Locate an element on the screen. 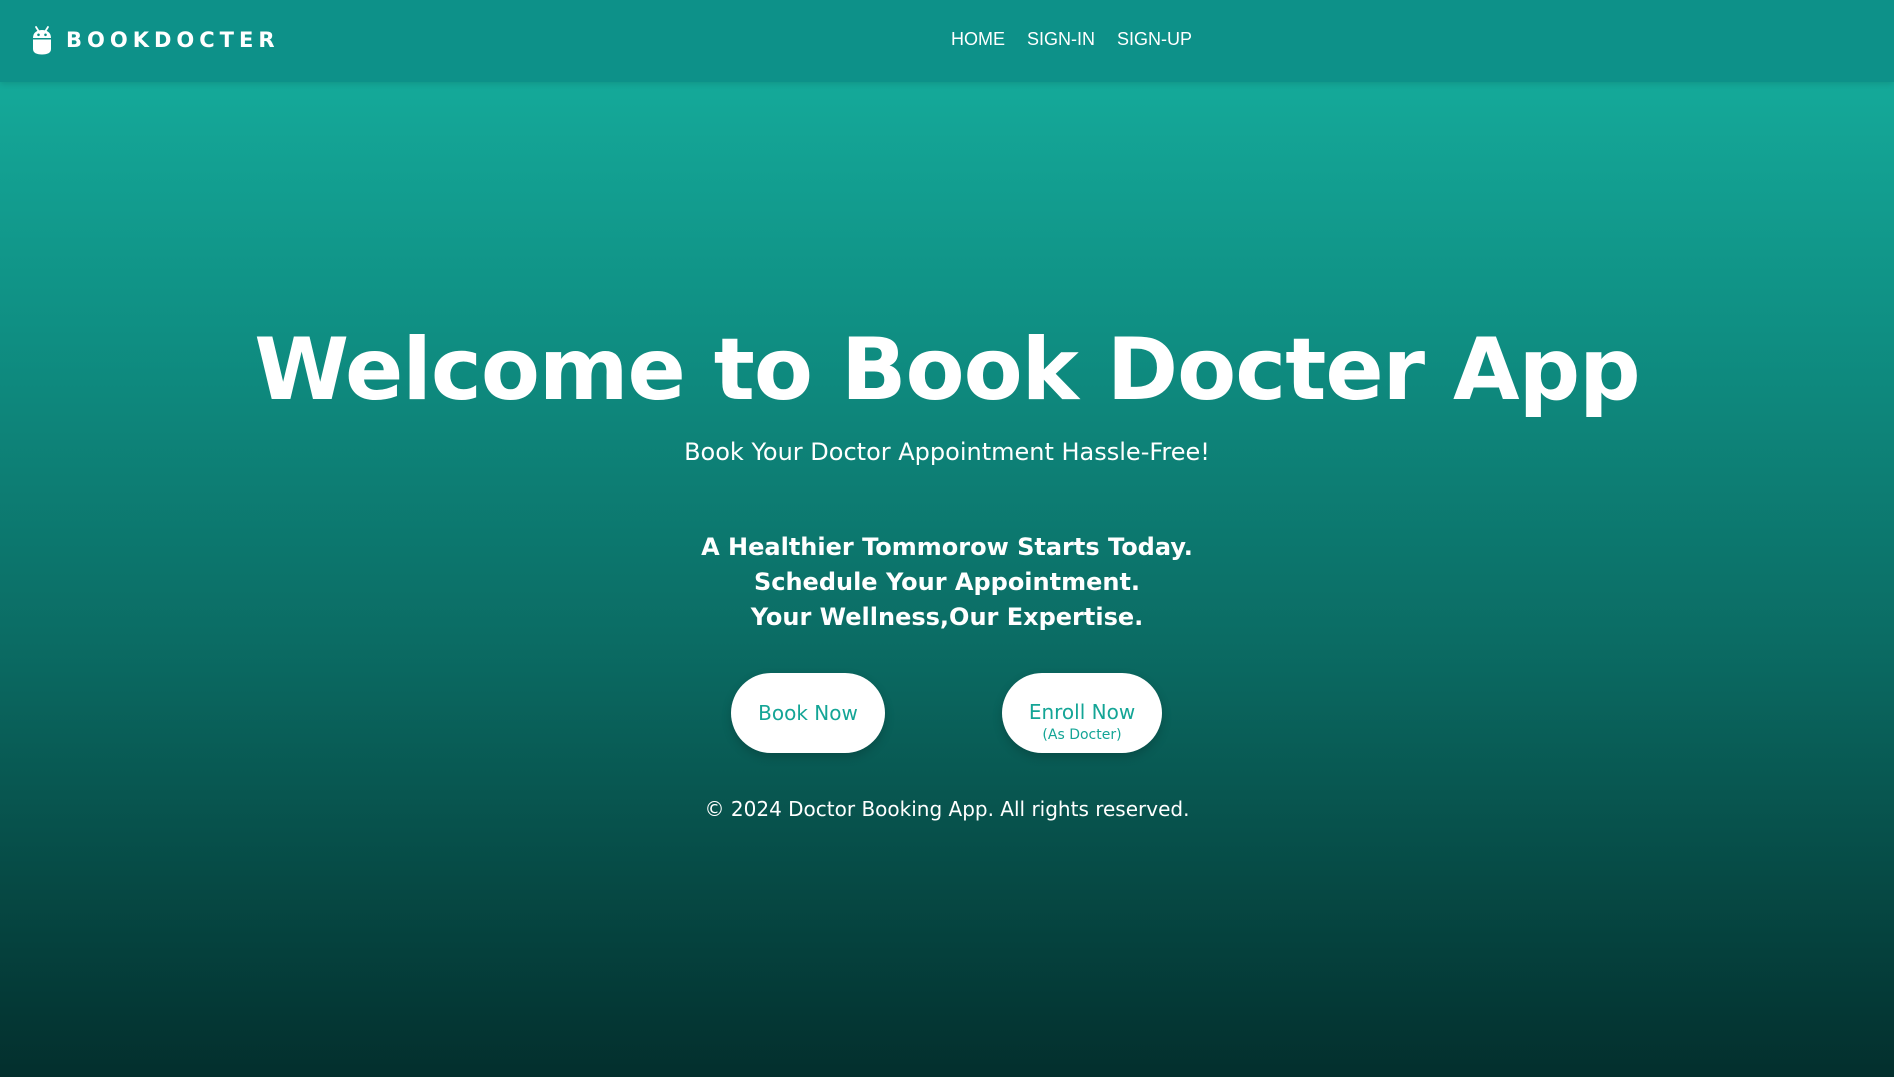  tagline-healthier: A Healthier Tommorow Starts Today. is located at coordinates (947, 547).